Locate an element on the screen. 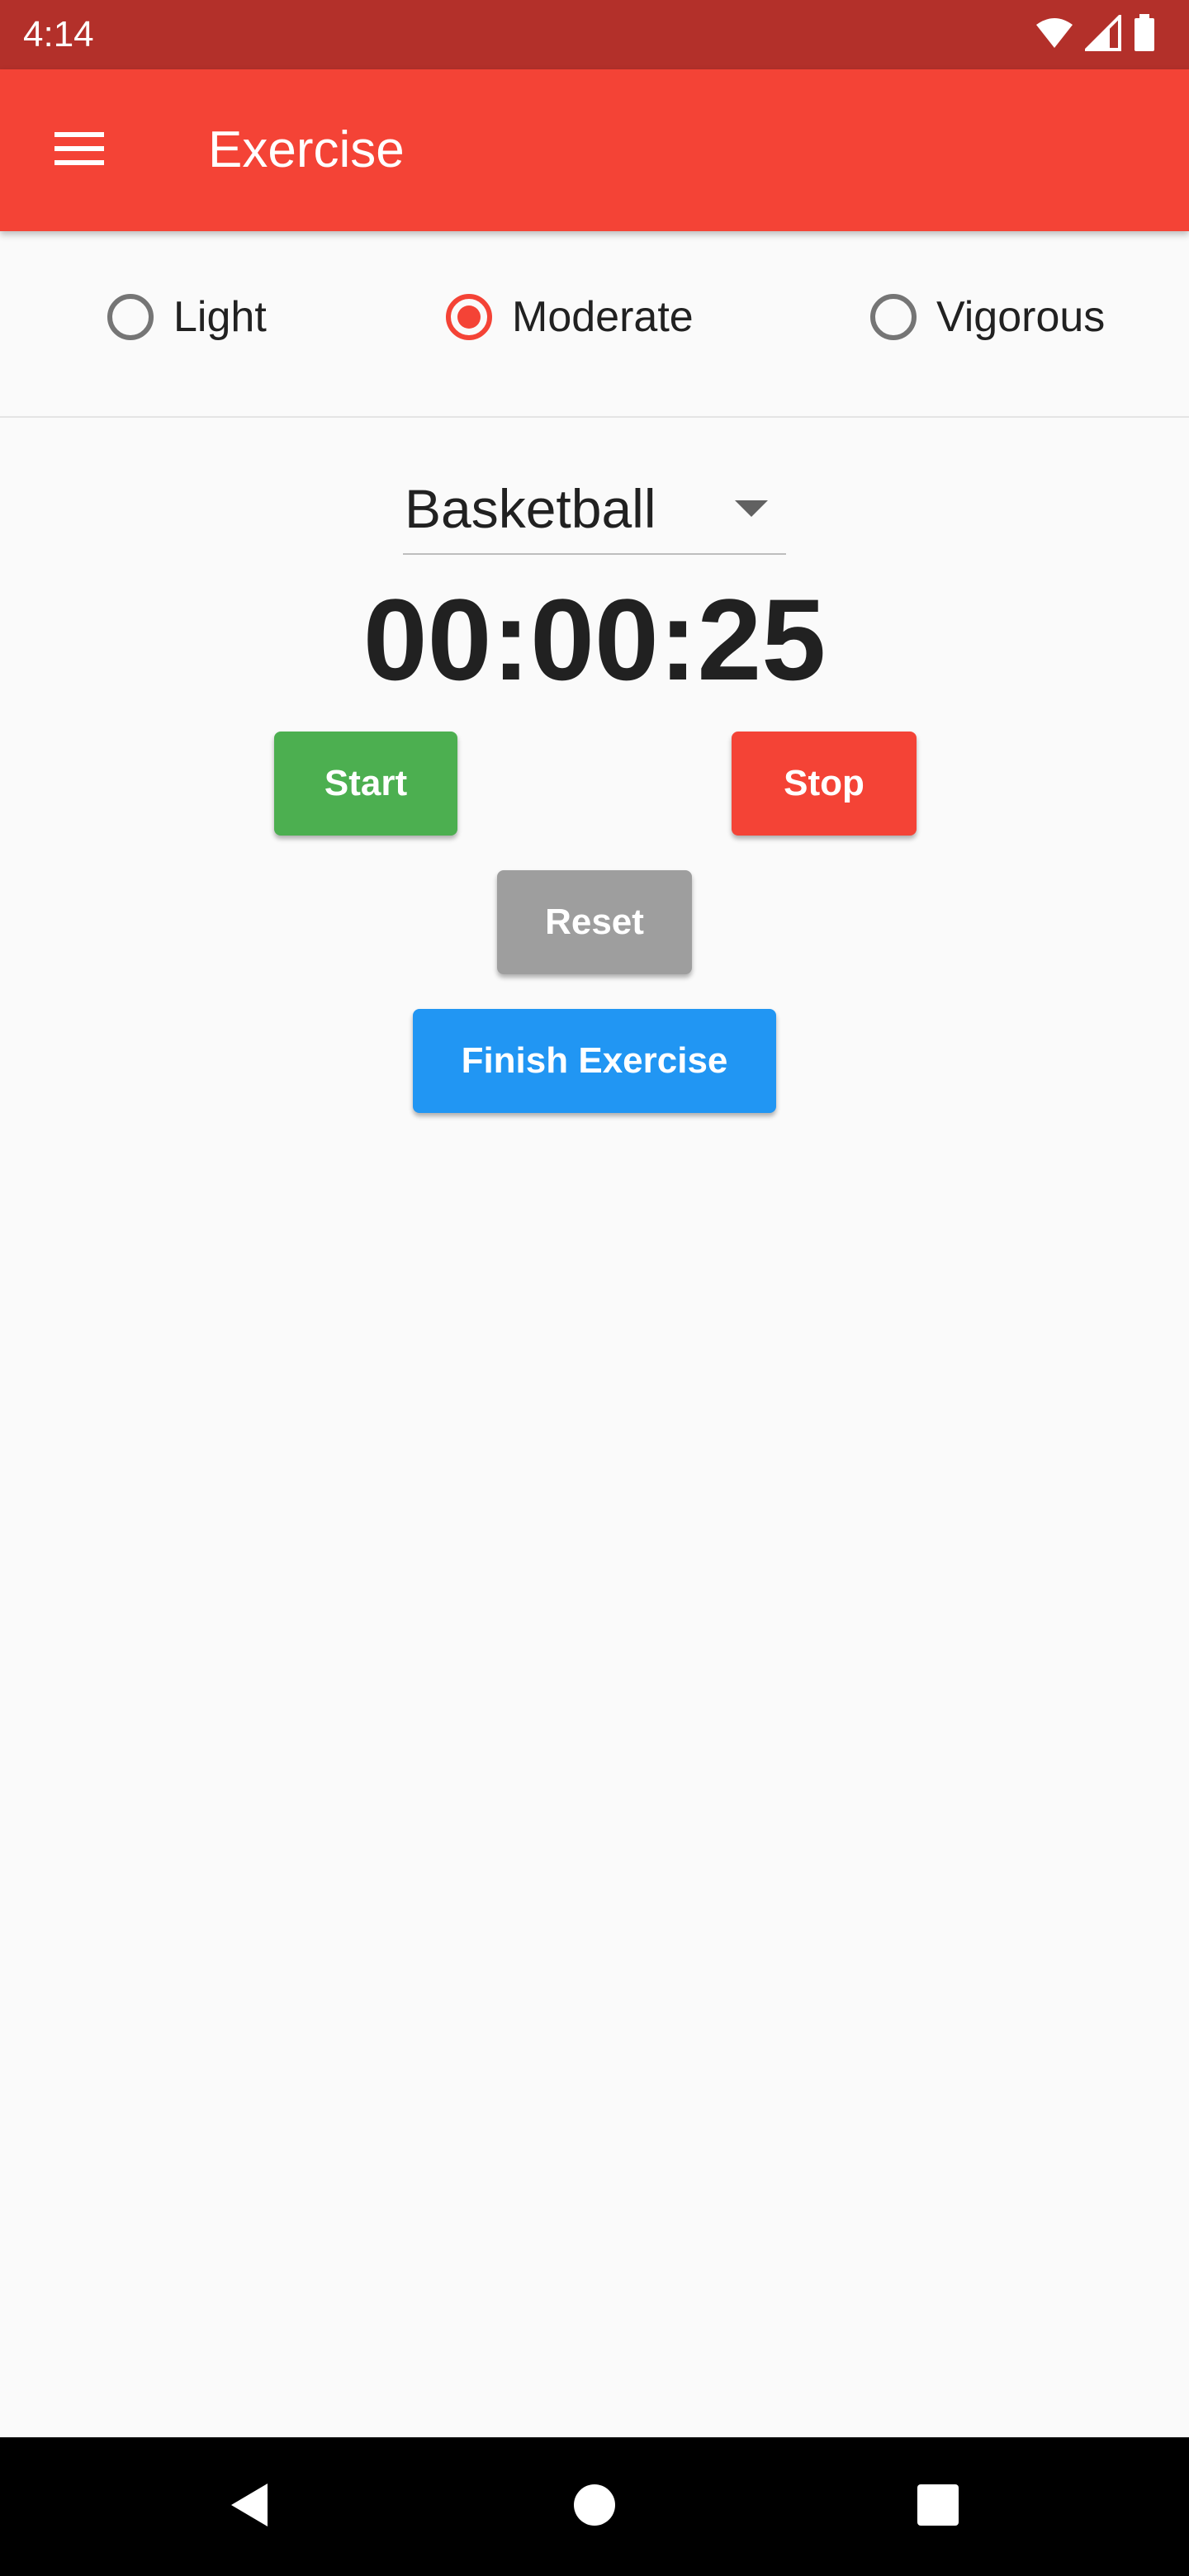 The width and height of the screenshot is (1189, 2576). recents-button is located at coordinates (938, 2507).